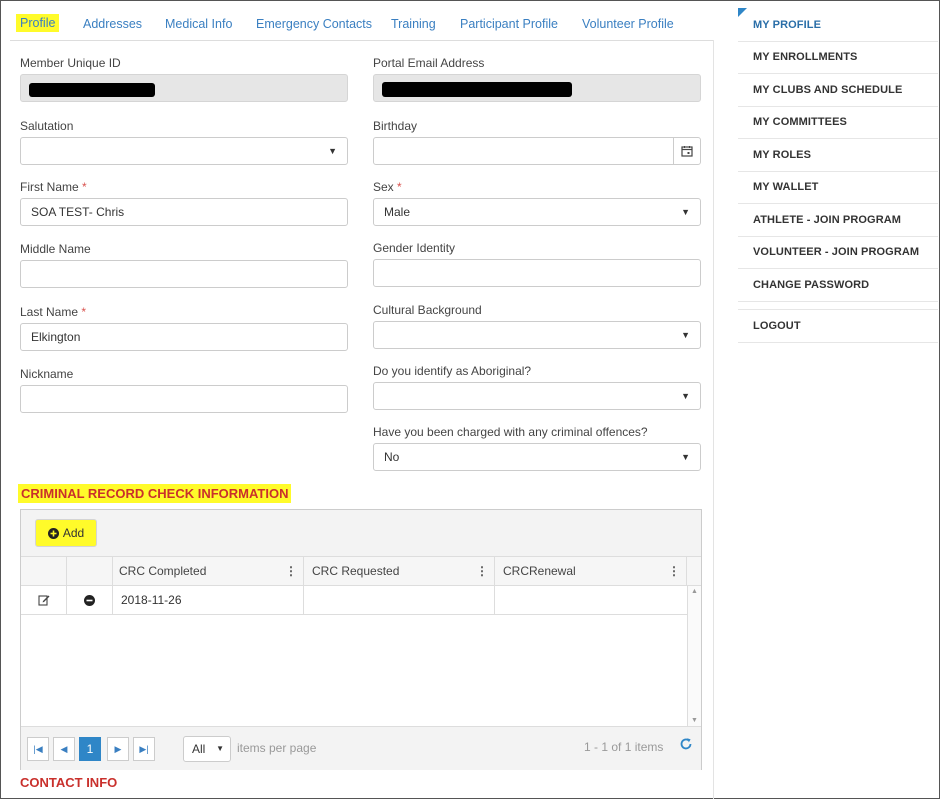 This screenshot has width=940, height=799. What do you see at coordinates (399, 600) in the screenshot?
I see `crc-requested-cell` at bounding box center [399, 600].